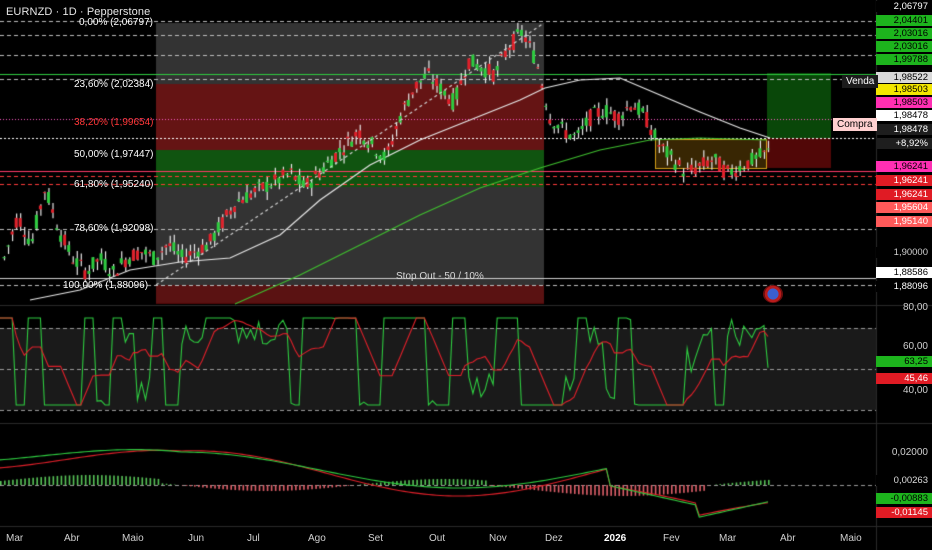 This screenshot has height=550, width=932. What do you see at coordinates (196, 538) in the screenshot?
I see `month-label: Jun` at bounding box center [196, 538].